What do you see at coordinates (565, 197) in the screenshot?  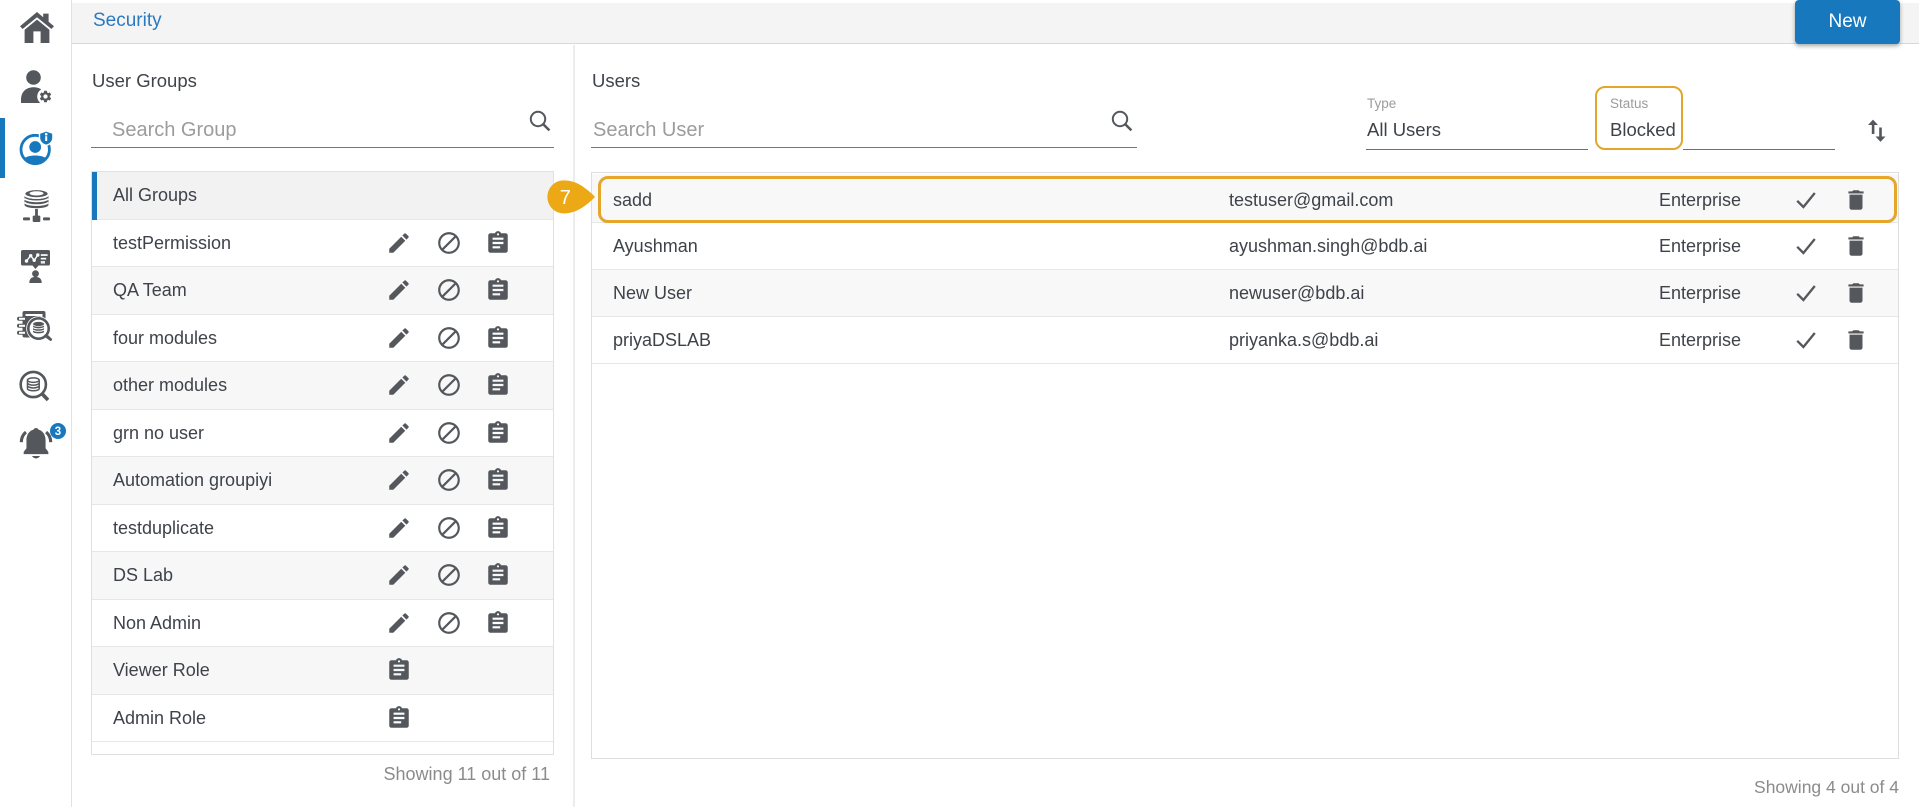 I see `svg-text: 7` at bounding box center [565, 197].